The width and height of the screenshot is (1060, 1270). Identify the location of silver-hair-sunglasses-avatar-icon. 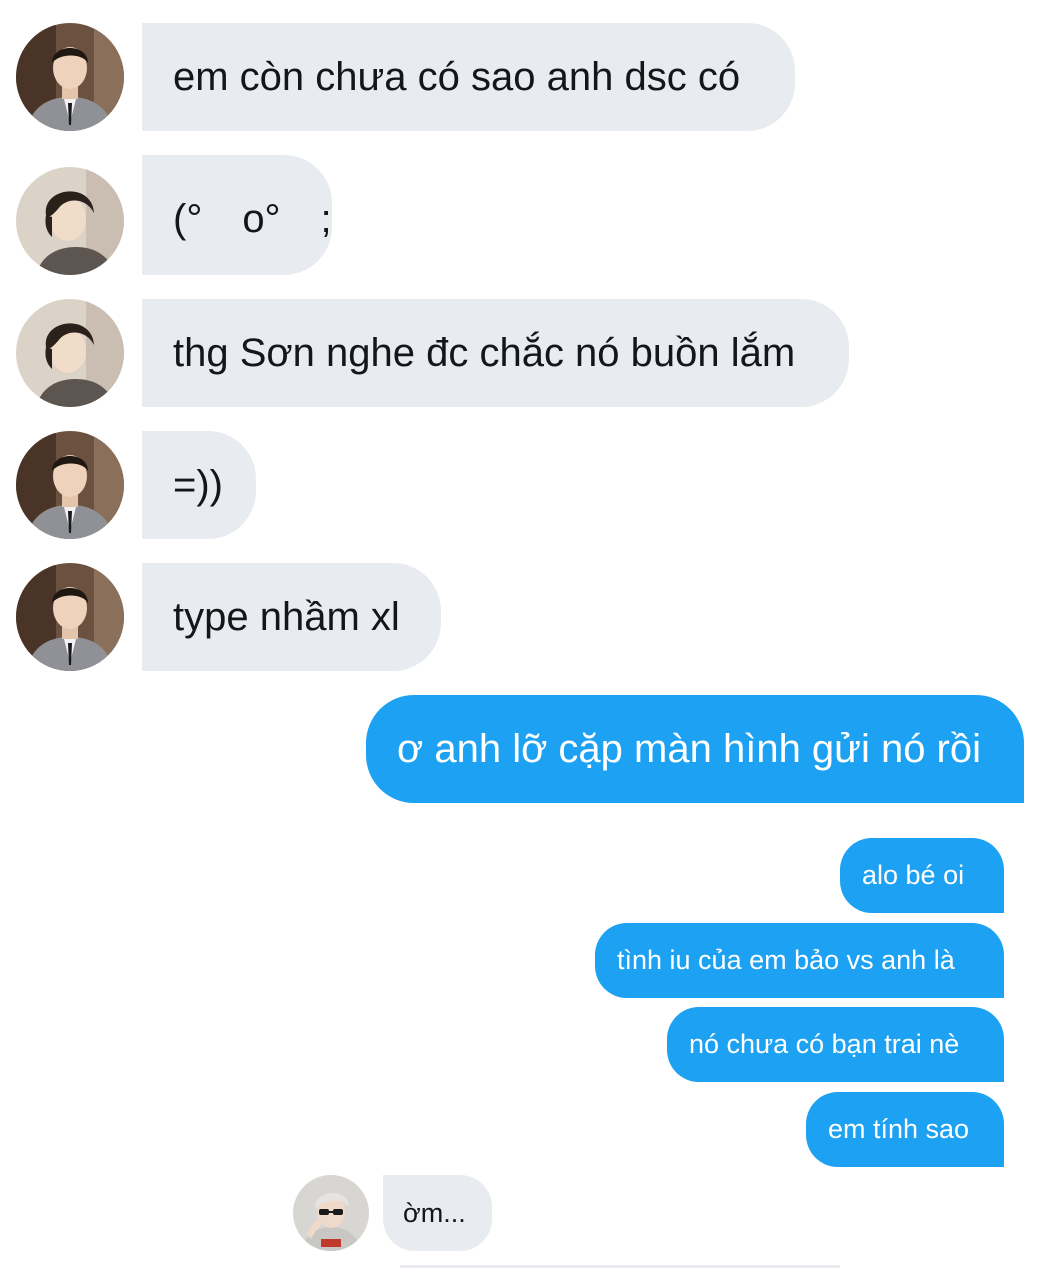
(331, 1213).